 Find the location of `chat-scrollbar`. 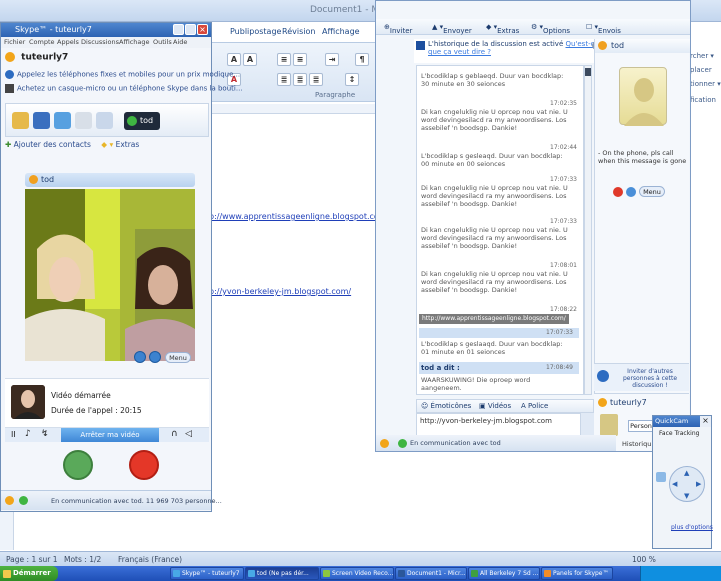

chat-scrollbar is located at coordinates (588, 230).